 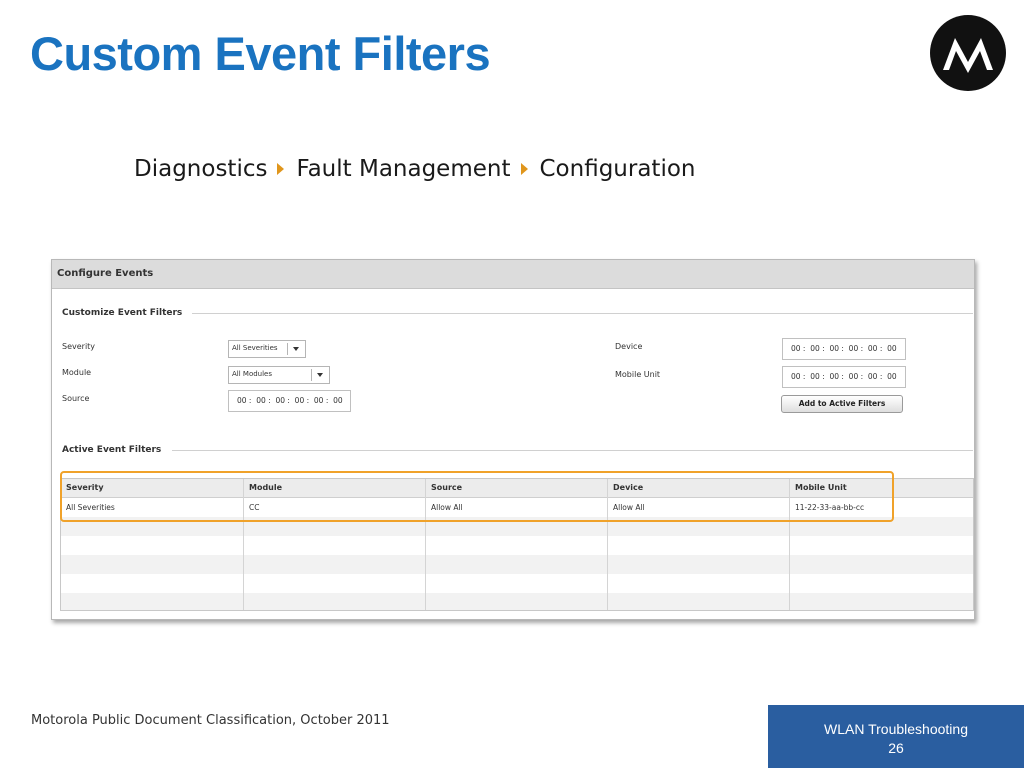 What do you see at coordinates (842, 404) in the screenshot?
I see `add-to-active-filters-button: Add to Active Filters` at bounding box center [842, 404].